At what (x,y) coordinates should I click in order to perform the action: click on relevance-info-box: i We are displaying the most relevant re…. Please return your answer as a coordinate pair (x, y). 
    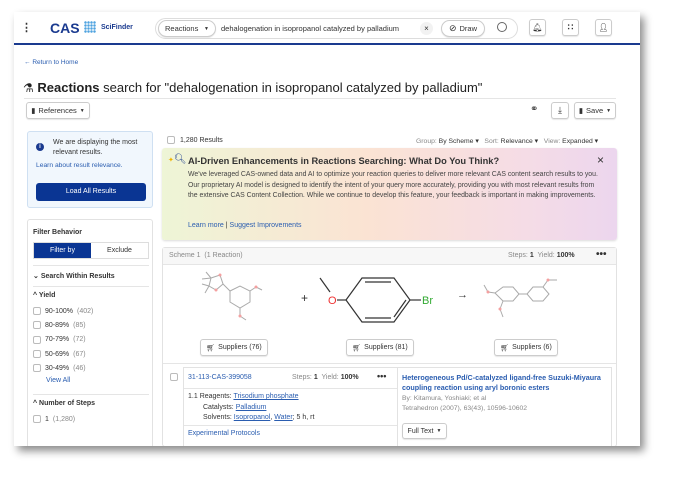
    Looking at the image, I should click on (90, 169).